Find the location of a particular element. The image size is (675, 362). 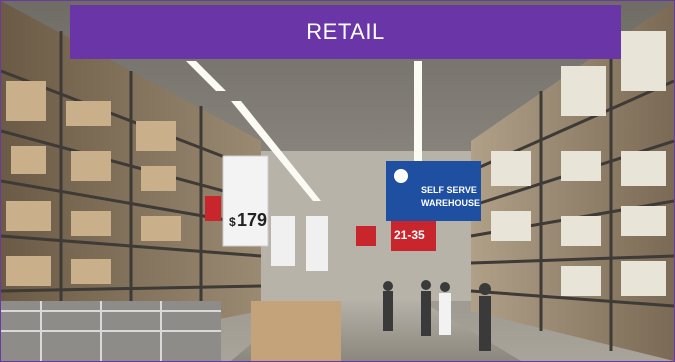

red-sign-mid is located at coordinates (366, 236).